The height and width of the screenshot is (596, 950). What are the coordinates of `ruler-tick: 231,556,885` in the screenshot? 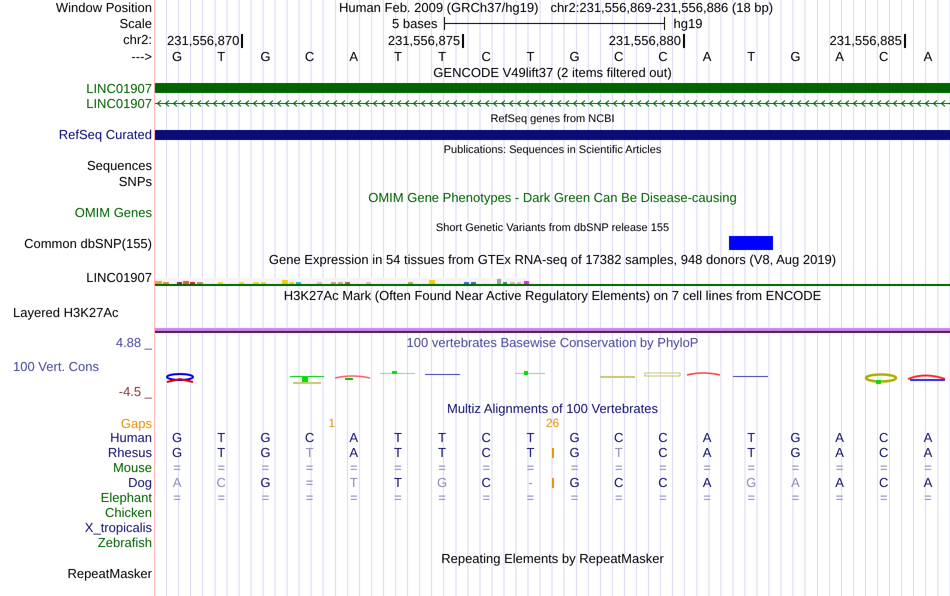 It's located at (868, 41).